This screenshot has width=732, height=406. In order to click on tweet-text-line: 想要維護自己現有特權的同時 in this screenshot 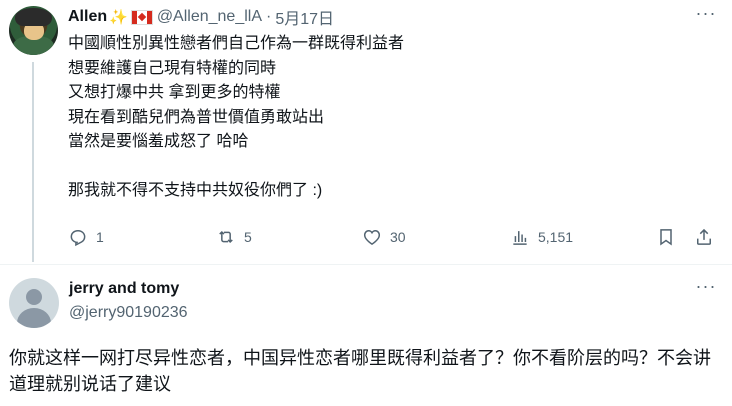, I will do `click(172, 68)`.